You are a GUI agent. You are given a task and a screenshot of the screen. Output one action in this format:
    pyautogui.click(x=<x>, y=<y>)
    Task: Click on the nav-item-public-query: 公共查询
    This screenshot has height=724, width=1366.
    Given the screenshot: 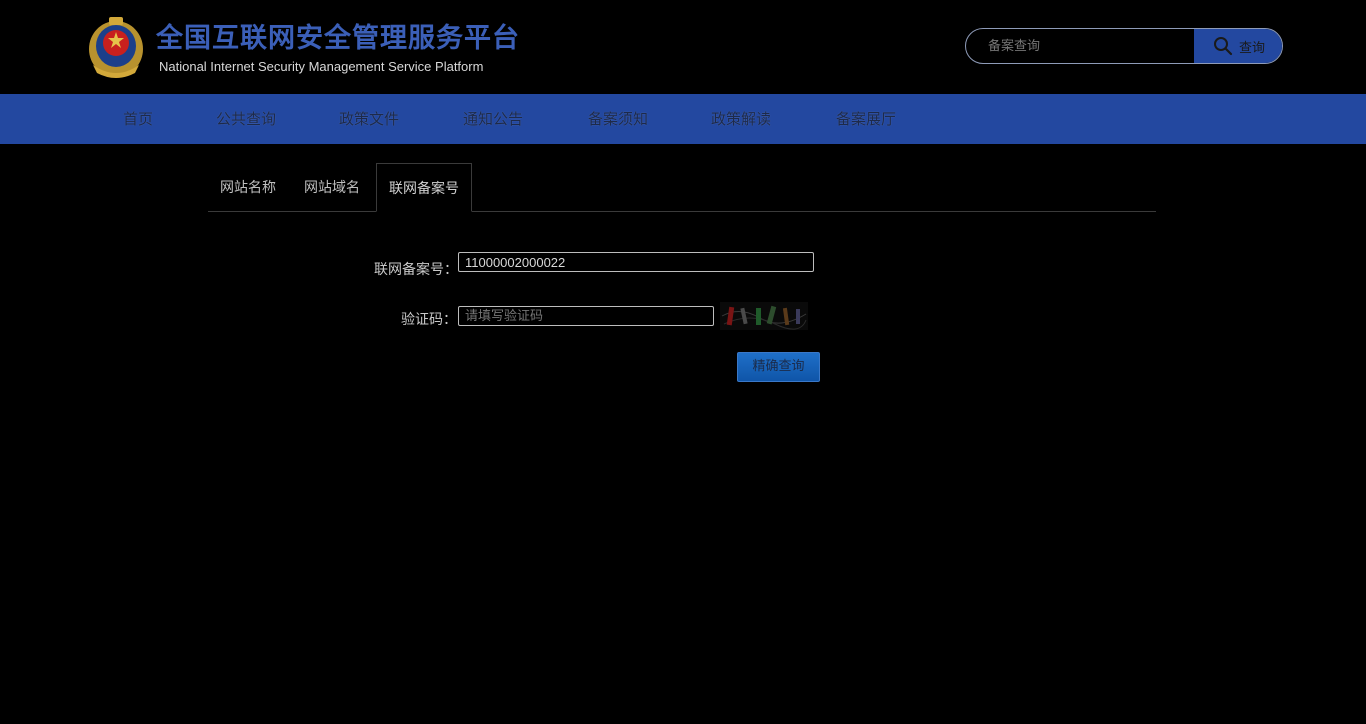 What is the action you would take?
    pyautogui.click(x=246, y=119)
    